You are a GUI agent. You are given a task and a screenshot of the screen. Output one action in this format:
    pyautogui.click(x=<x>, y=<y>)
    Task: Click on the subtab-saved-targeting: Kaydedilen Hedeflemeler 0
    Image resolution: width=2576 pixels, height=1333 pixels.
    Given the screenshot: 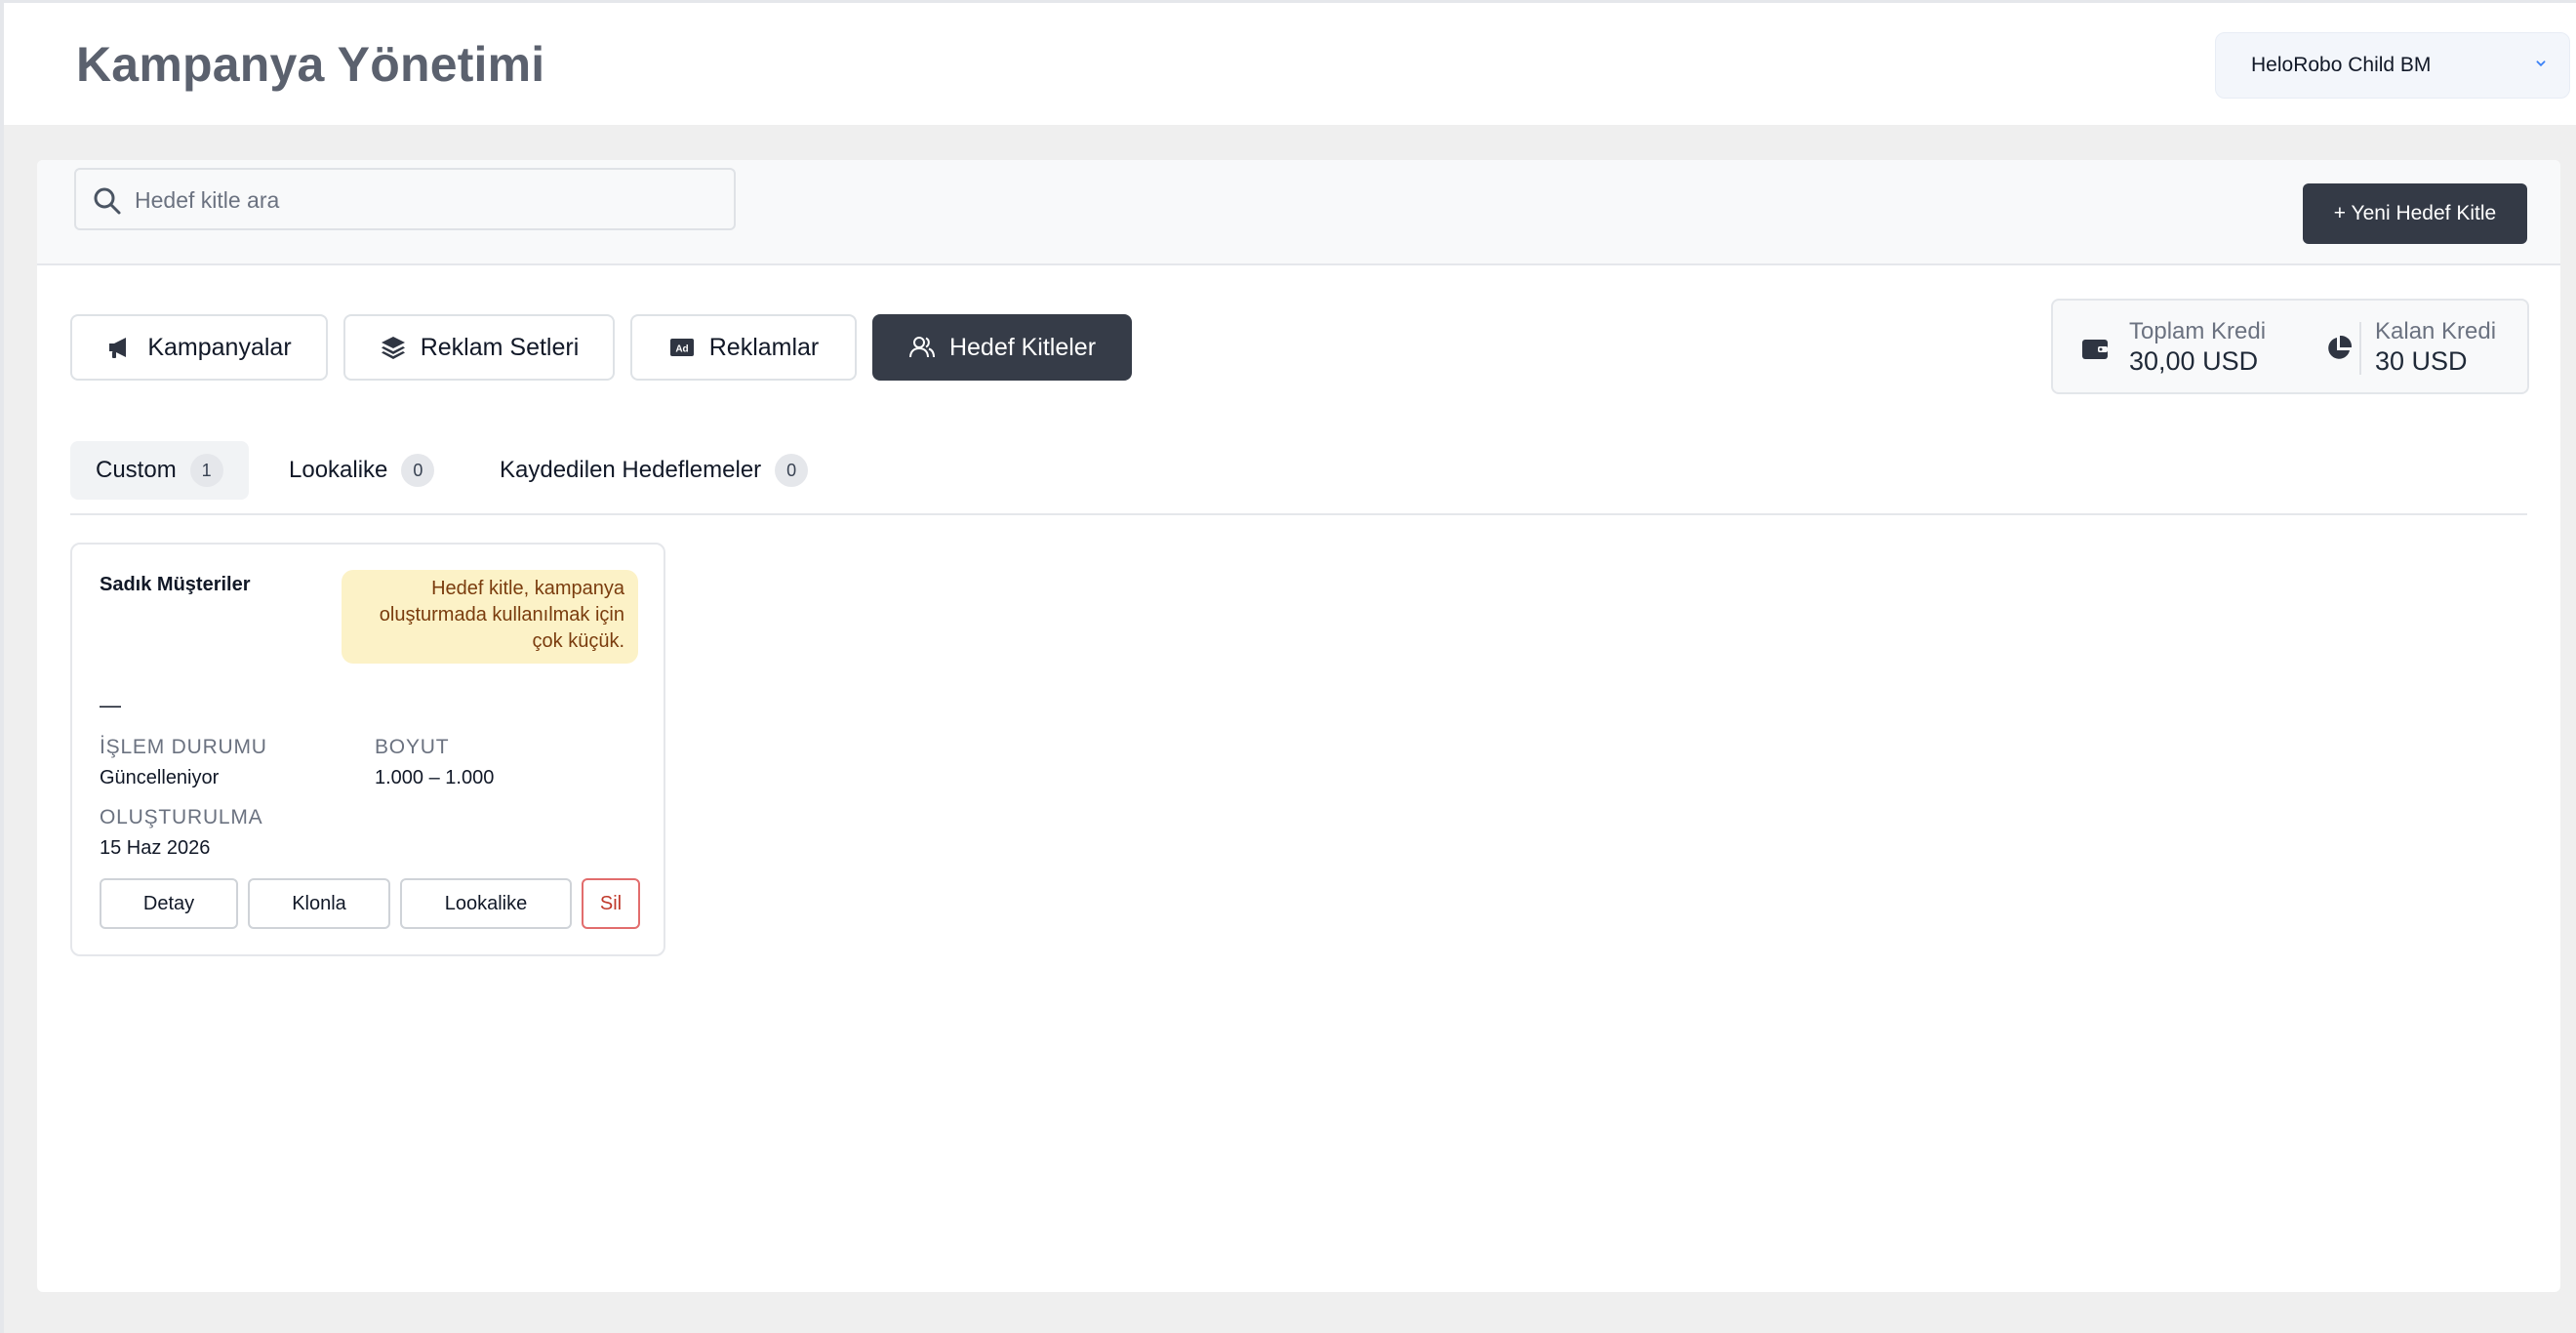 What is the action you would take?
    pyautogui.click(x=654, y=470)
    